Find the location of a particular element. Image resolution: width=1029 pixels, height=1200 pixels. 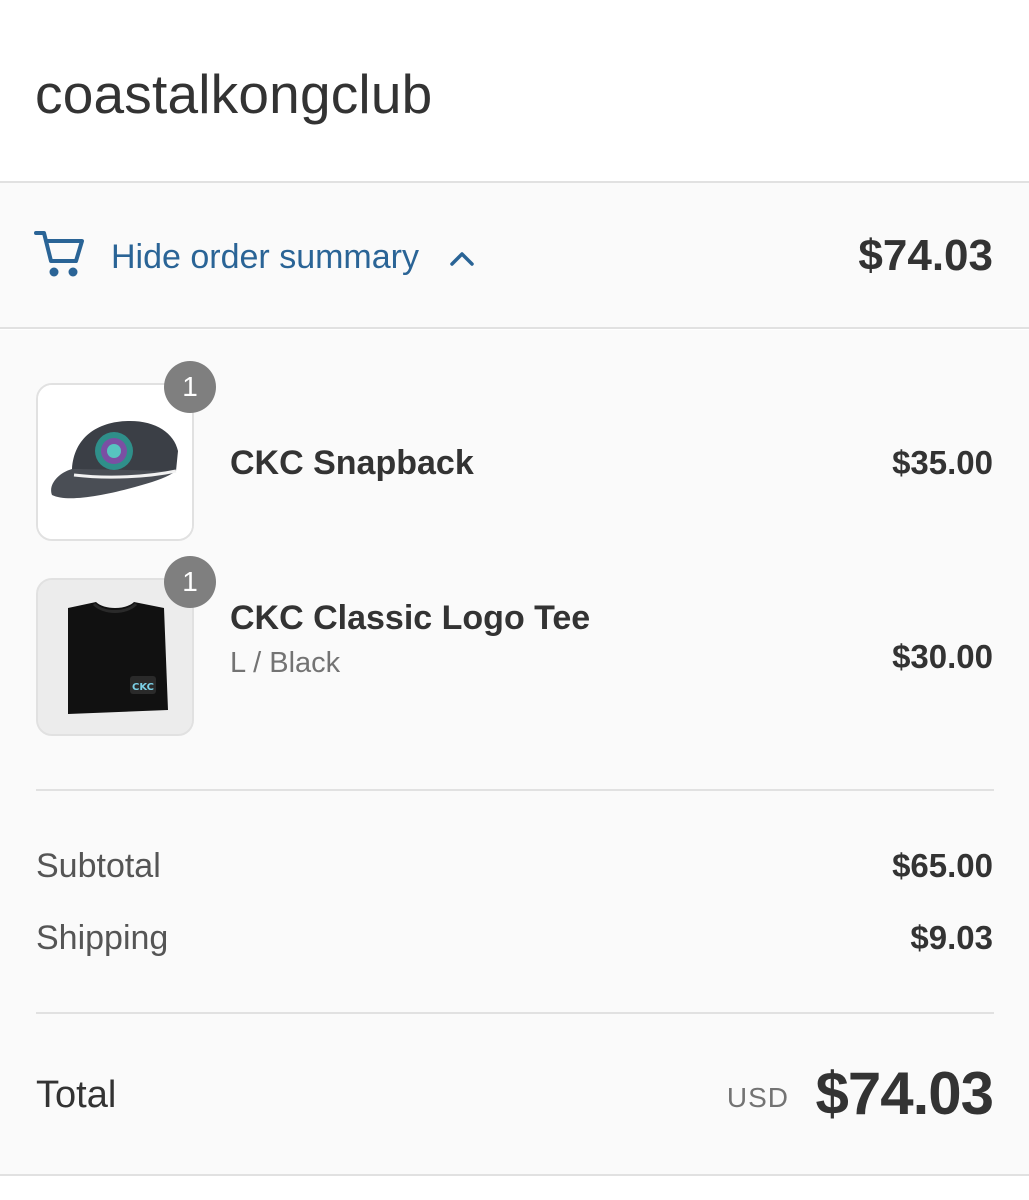

folded-tee-image: CKC is located at coordinates (115, 657).